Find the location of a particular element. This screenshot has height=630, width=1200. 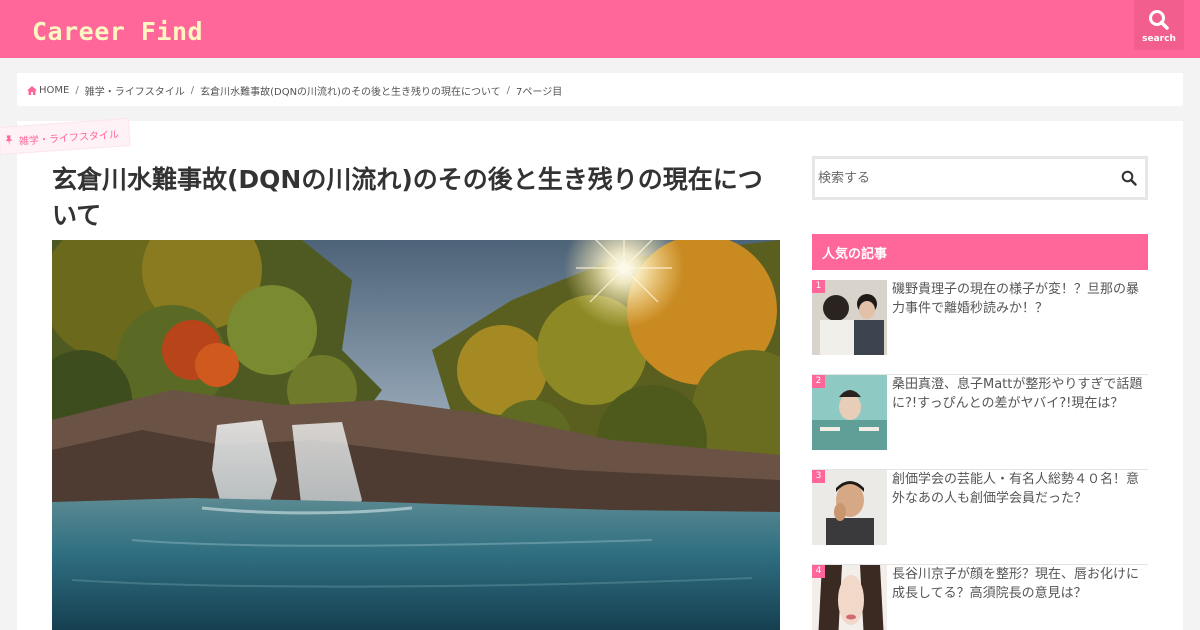

site-header: Career Find search is located at coordinates (600, 29).